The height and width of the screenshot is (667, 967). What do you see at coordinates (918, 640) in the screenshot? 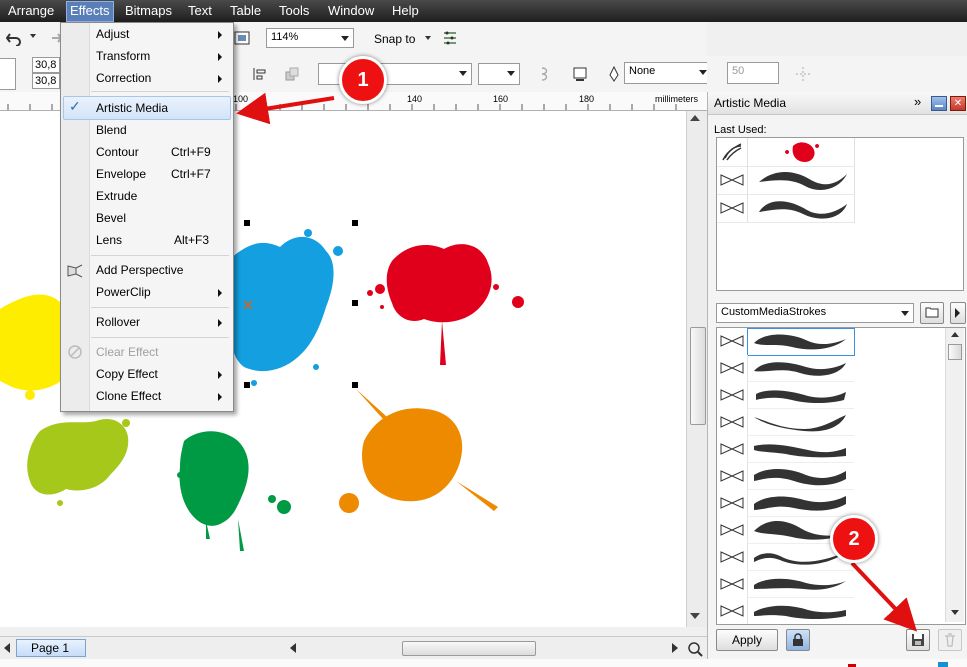
I see `save-stroke-button` at bounding box center [918, 640].